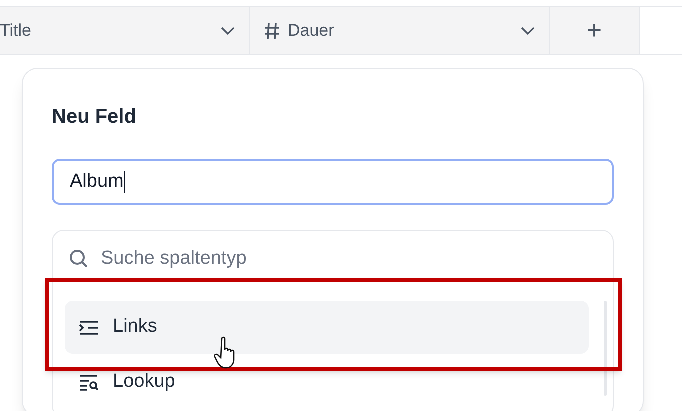  I want to click on column-header: Dauer, so click(400, 31).